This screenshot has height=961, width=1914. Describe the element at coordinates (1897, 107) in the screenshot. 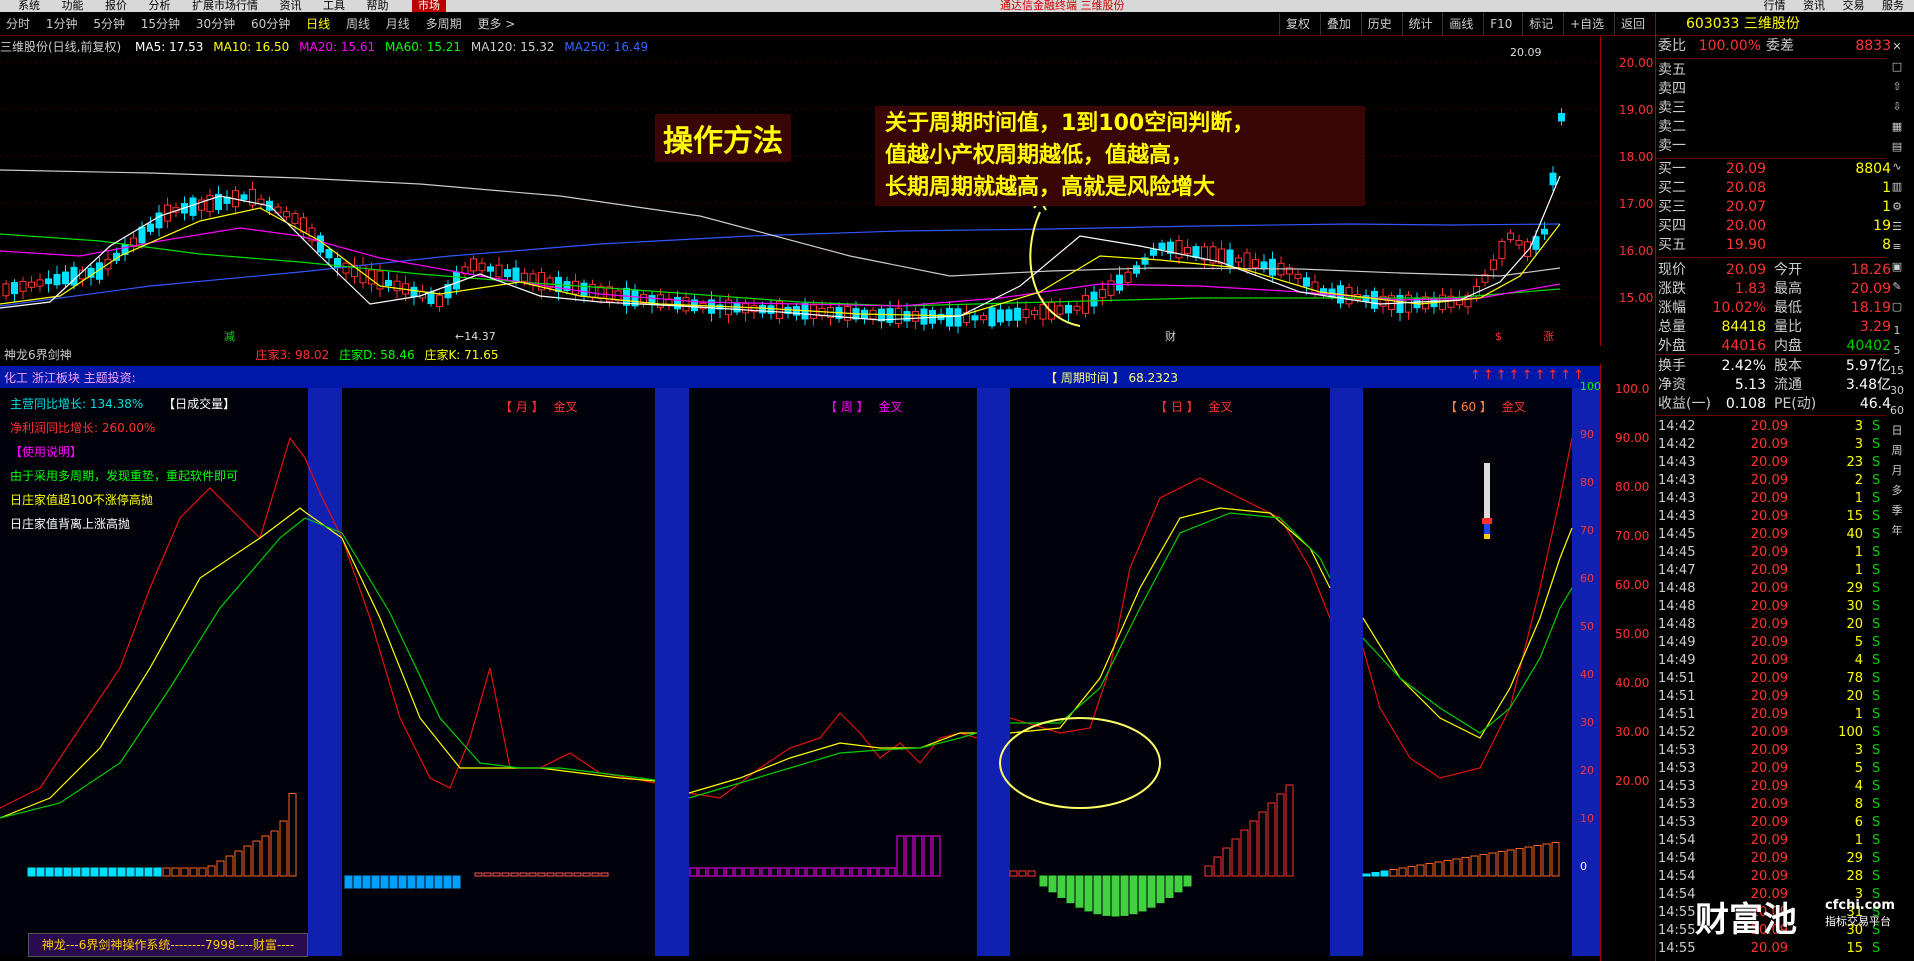

I see `side-icon-arrow-down: ⇩` at that location.